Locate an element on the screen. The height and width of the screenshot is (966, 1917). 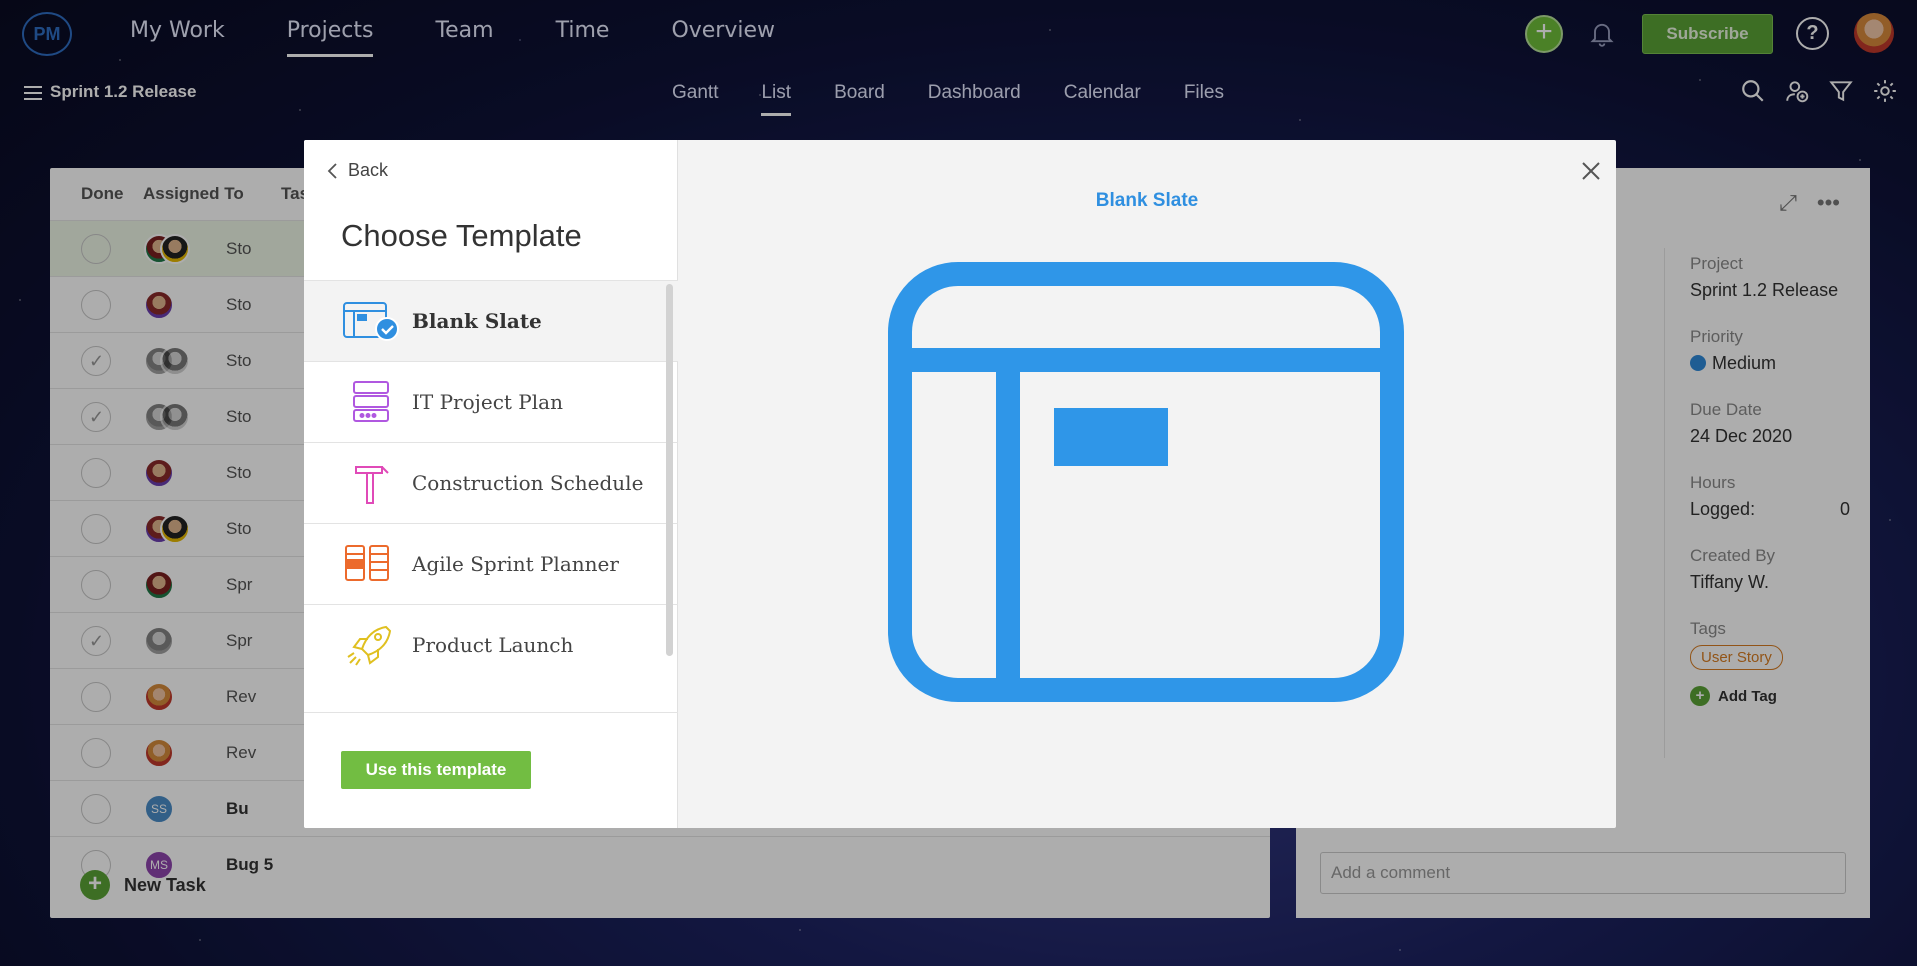
agile-board-icon is located at coordinates (371, 564).